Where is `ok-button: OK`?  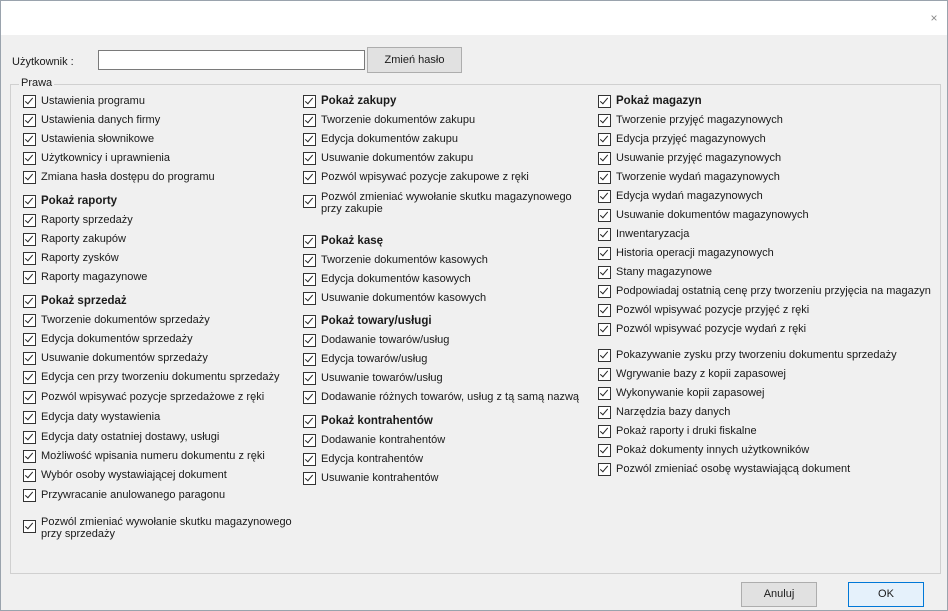
ok-button: OK is located at coordinates (886, 594).